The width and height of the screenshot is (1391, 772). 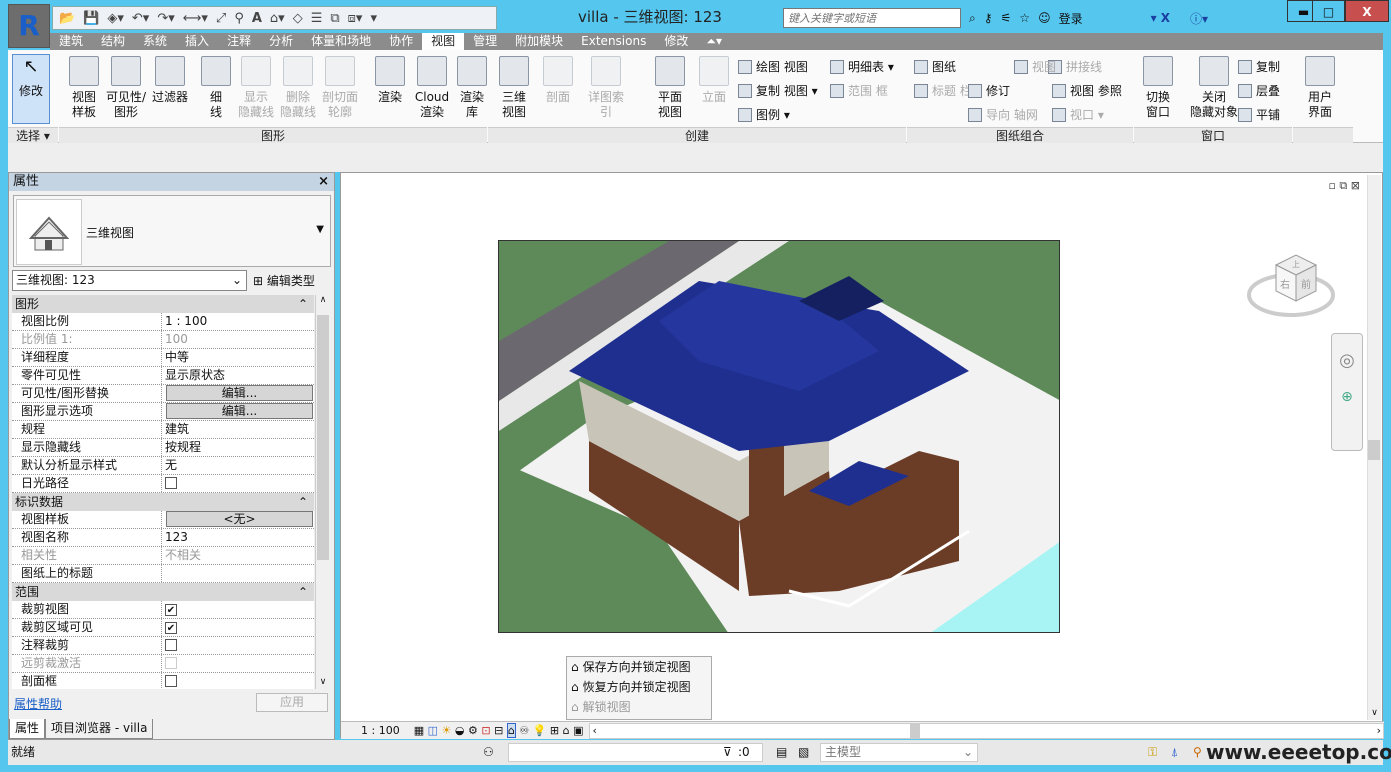 What do you see at coordinates (373, 18) in the screenshot?
I see `customize-icon: ▾` at bounding box center [373, 18].